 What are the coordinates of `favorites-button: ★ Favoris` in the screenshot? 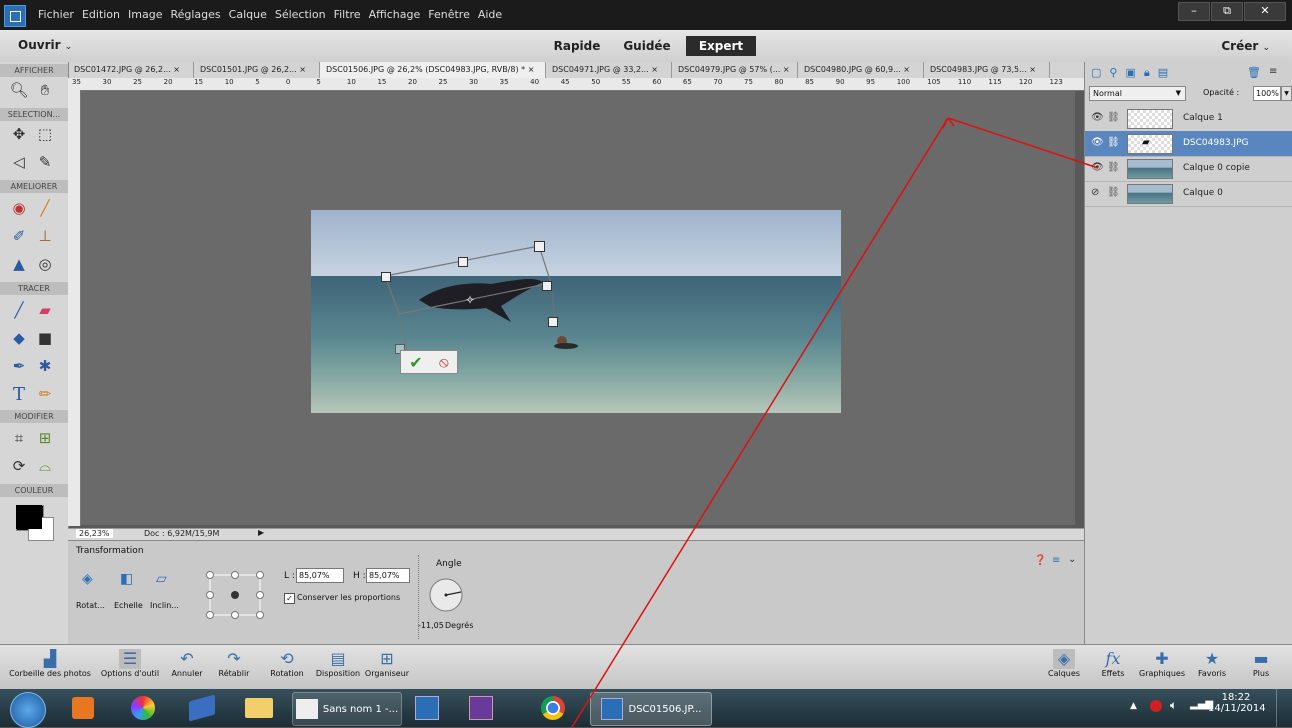 It's located at (1212, 663).